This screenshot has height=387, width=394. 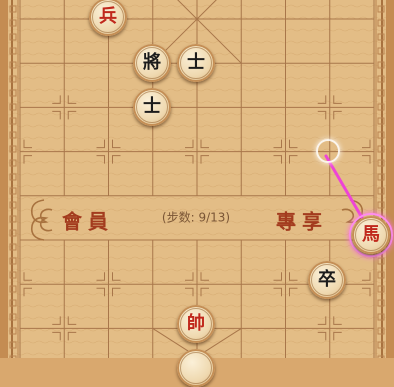 I want to click on step-value: 9/13, so click(x=212, y=217).